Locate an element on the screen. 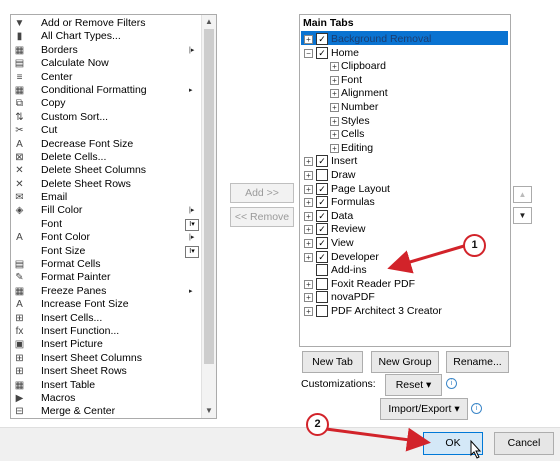  tab-item: − ✓ Home is located at coordinates (403, 53).